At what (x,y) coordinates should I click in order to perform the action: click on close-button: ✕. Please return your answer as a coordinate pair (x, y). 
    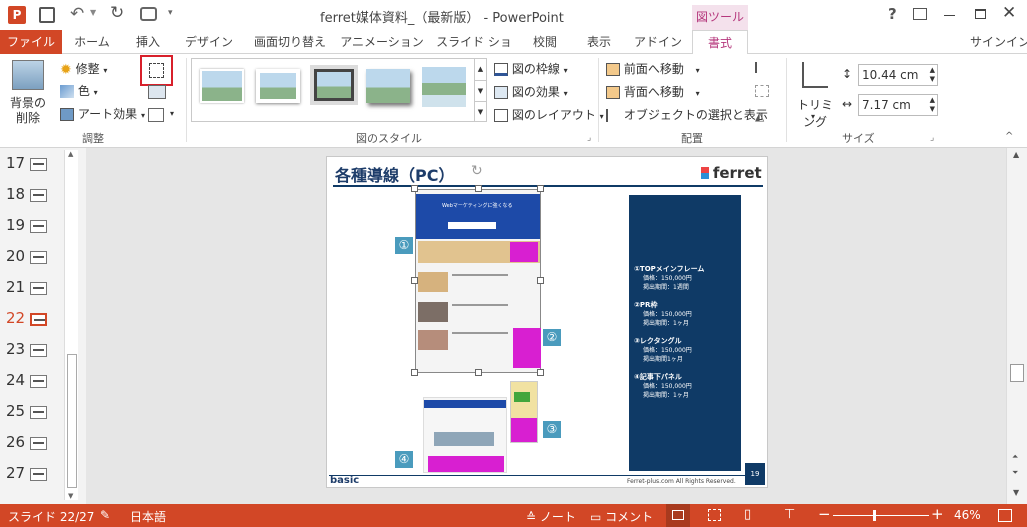
    Looking at the image, I should click on (1009, 13).